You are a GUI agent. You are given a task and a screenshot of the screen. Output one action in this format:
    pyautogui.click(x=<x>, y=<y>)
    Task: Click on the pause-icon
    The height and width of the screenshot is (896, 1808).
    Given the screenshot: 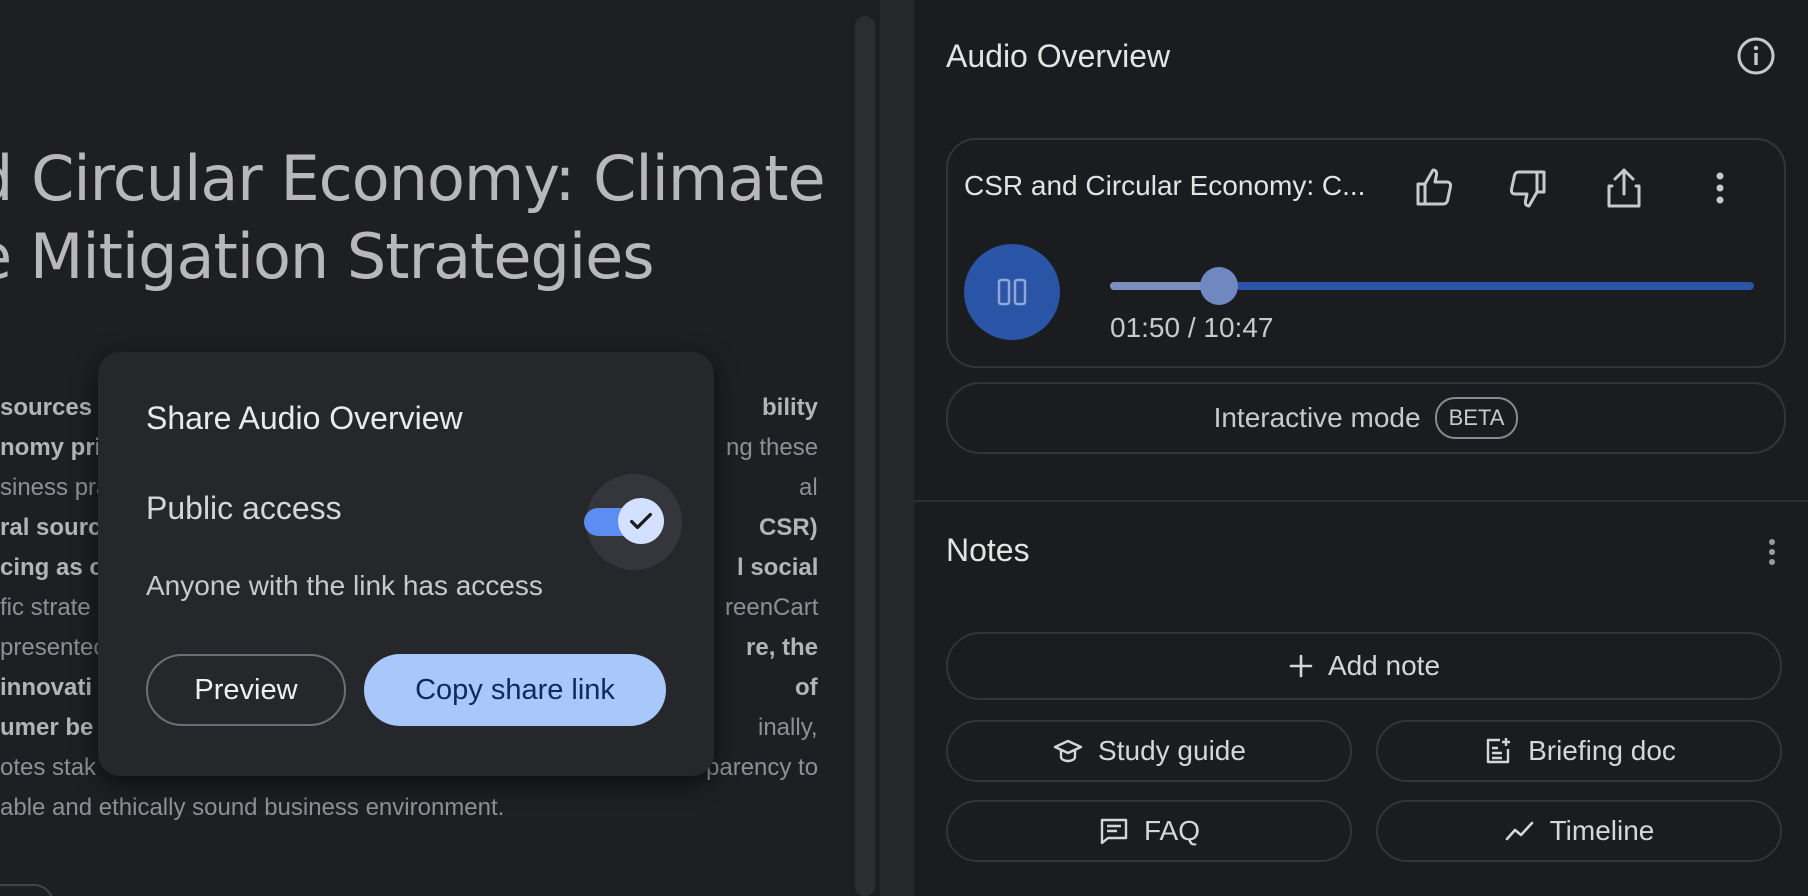 What is the action you would take?
    pyautogui.click(x=1012, y=292)
    